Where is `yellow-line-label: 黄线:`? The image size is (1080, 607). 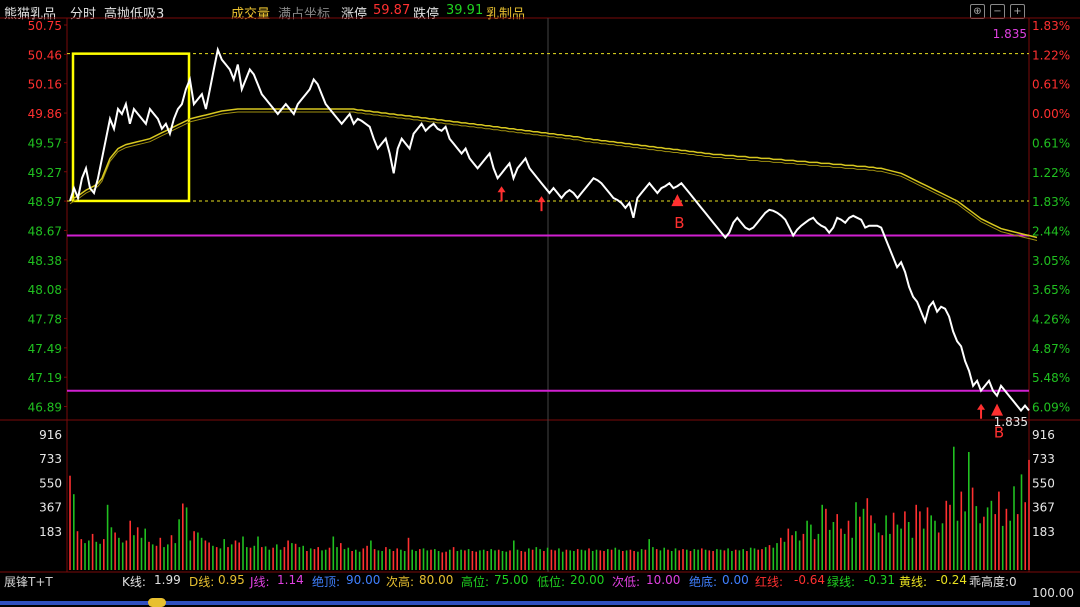
yellow-line-label: 黄线: is located at coordinates (913, 582).